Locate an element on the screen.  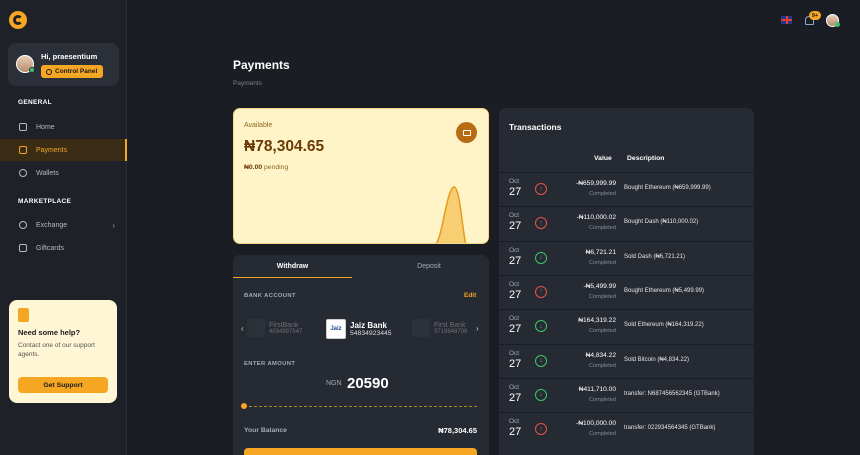
page-title: Payments is located at coordinates (261, 65).